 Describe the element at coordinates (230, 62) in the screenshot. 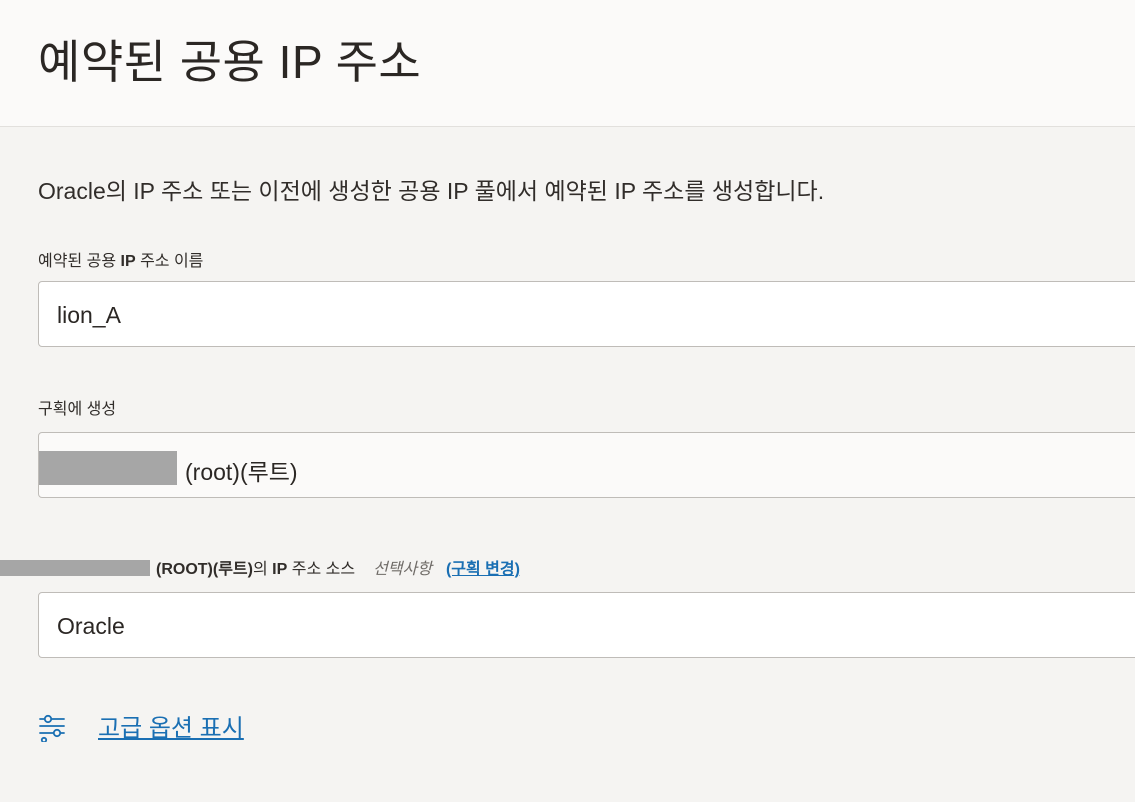

I see `page-title: 예약된 공용 IP 주소` at that location.